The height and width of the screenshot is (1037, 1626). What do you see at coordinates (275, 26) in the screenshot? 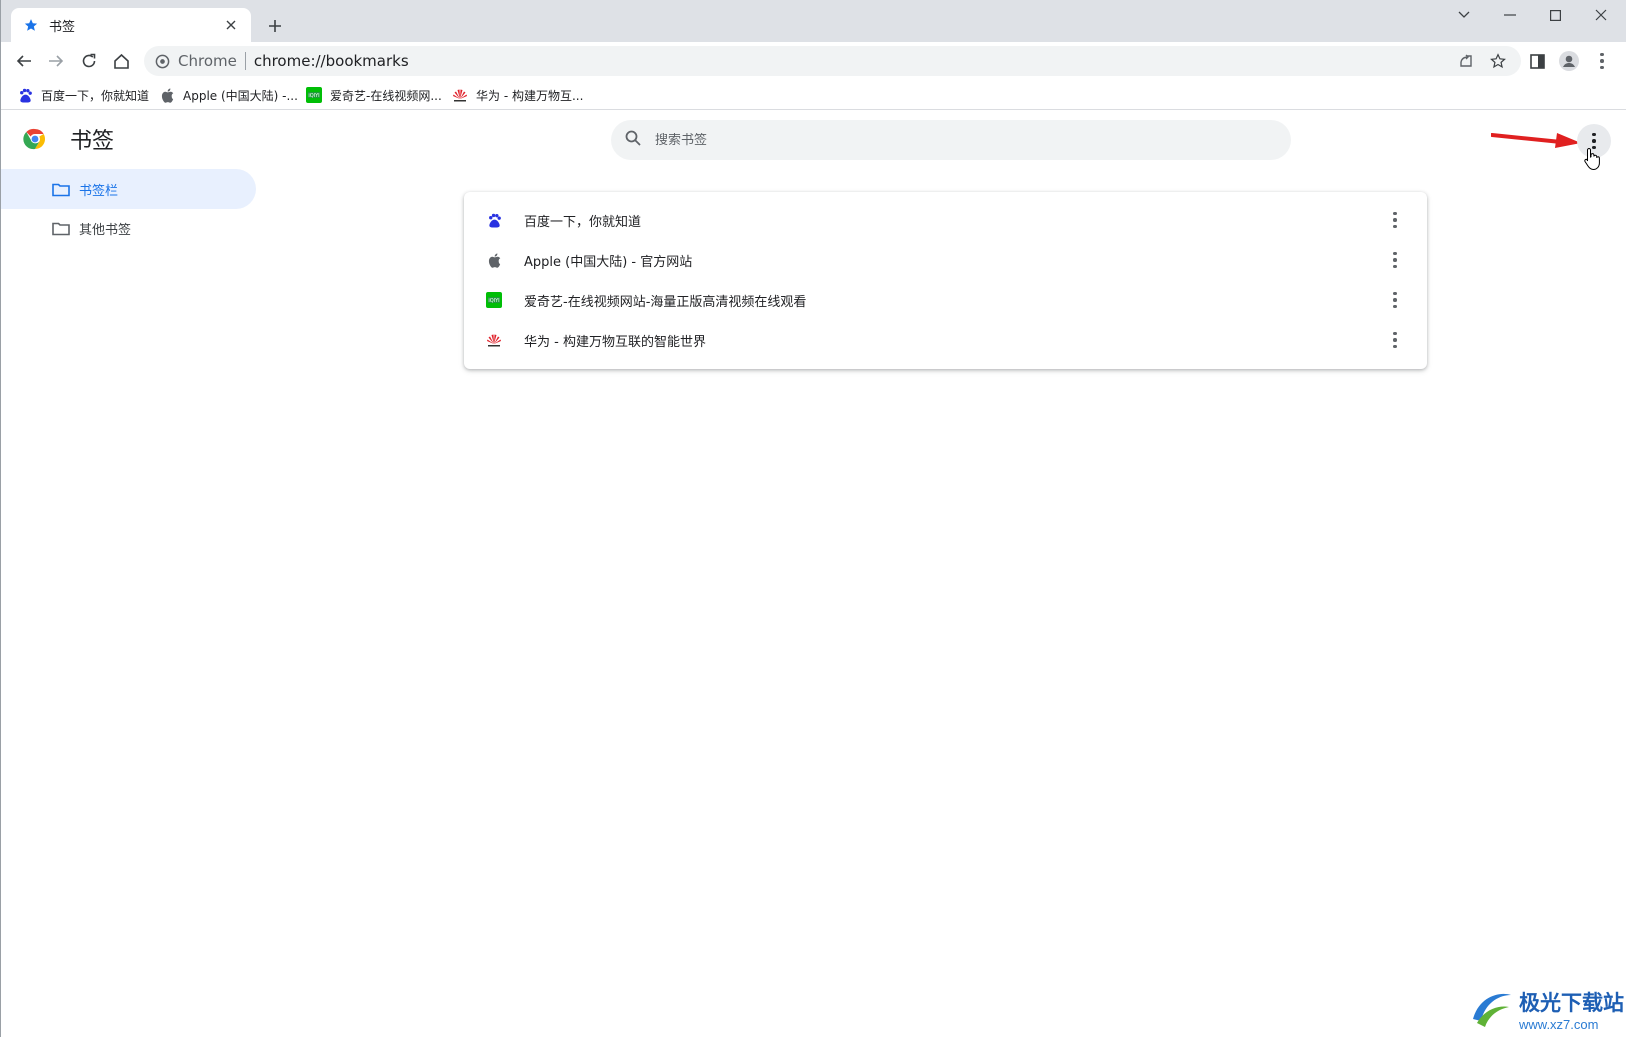
I see `new-tab-button` at bounding box center [275, 26].